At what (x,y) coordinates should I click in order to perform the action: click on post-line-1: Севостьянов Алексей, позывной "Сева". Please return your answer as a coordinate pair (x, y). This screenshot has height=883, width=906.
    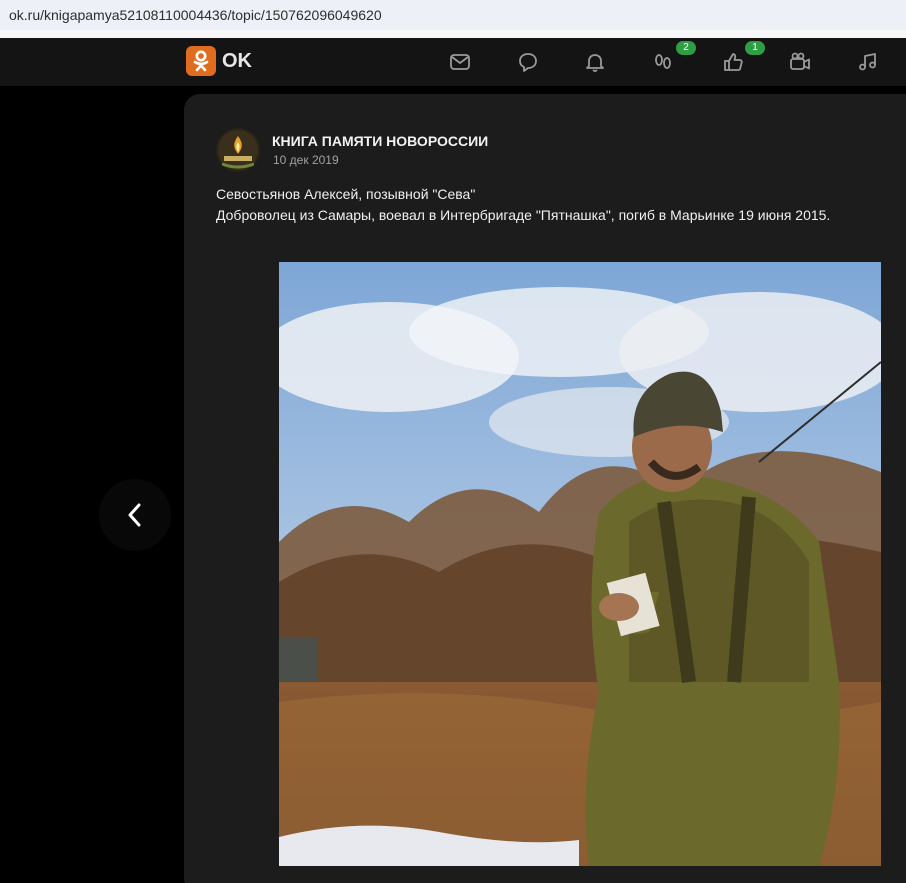
    Looking at the image, I should click on (346, 194).